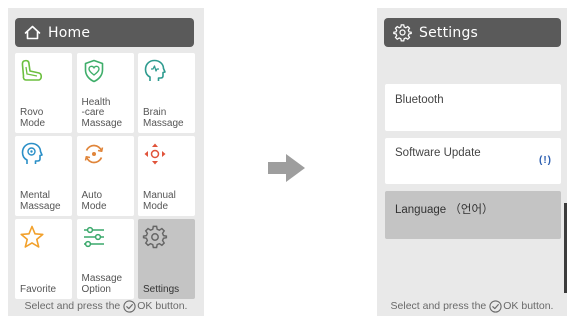 This screenshot has height=316, width=567. What do you see at coordinates (38, 289) in the screenshot?
I see `tile-label: Favorite` at bounding box center [38, 289].